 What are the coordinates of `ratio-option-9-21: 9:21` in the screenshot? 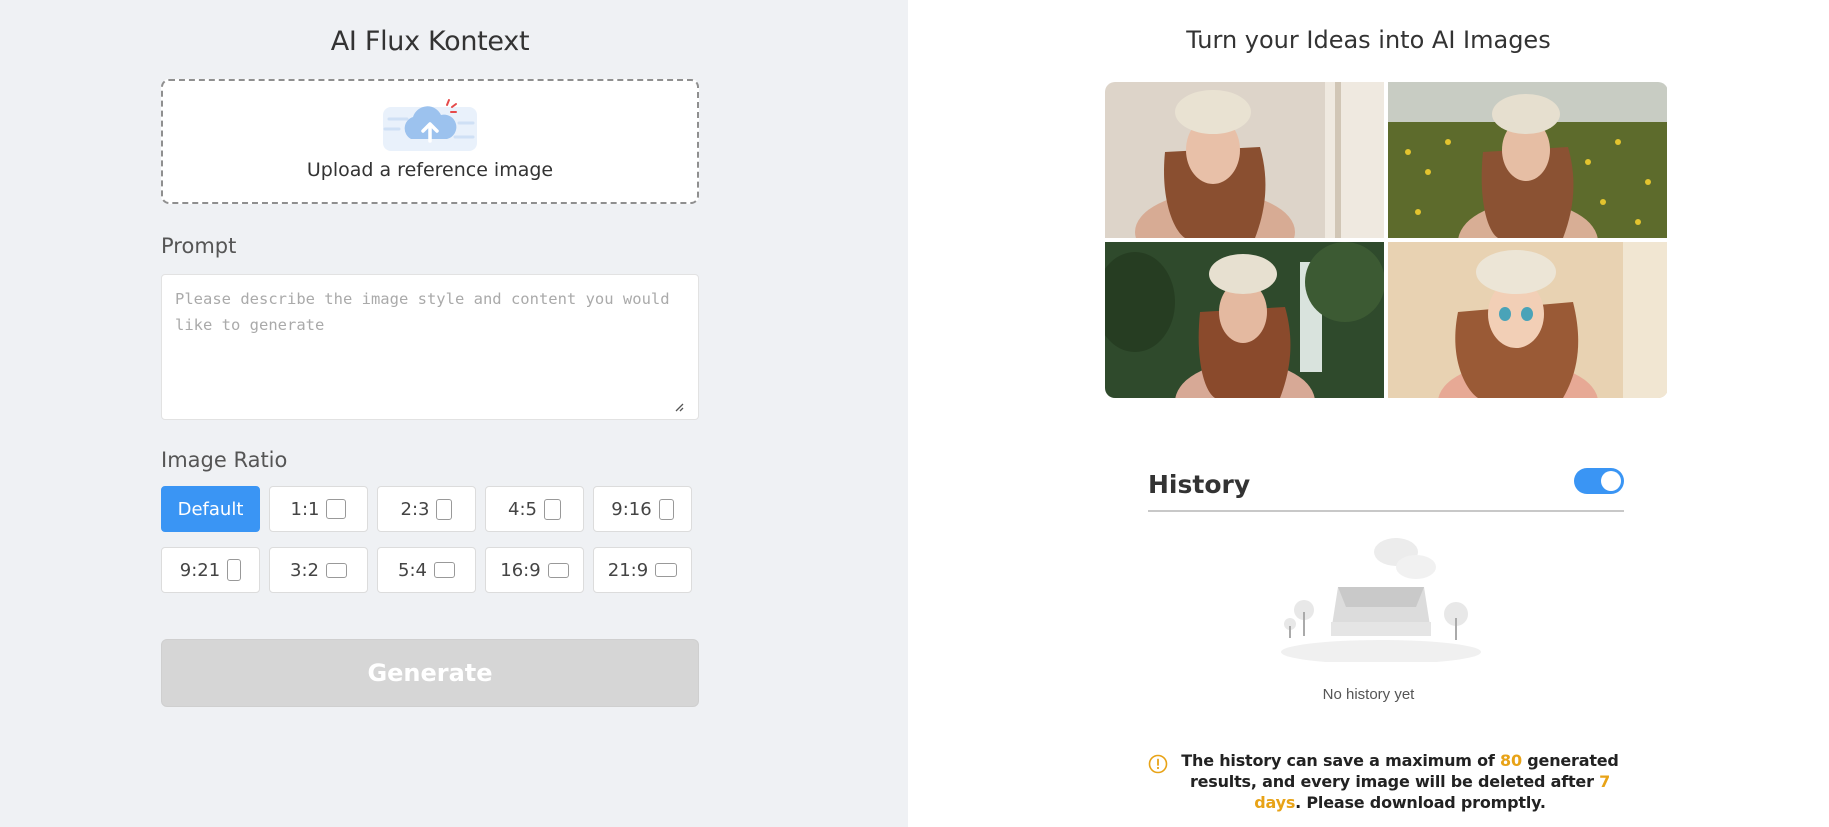 It's located at (210, 570).